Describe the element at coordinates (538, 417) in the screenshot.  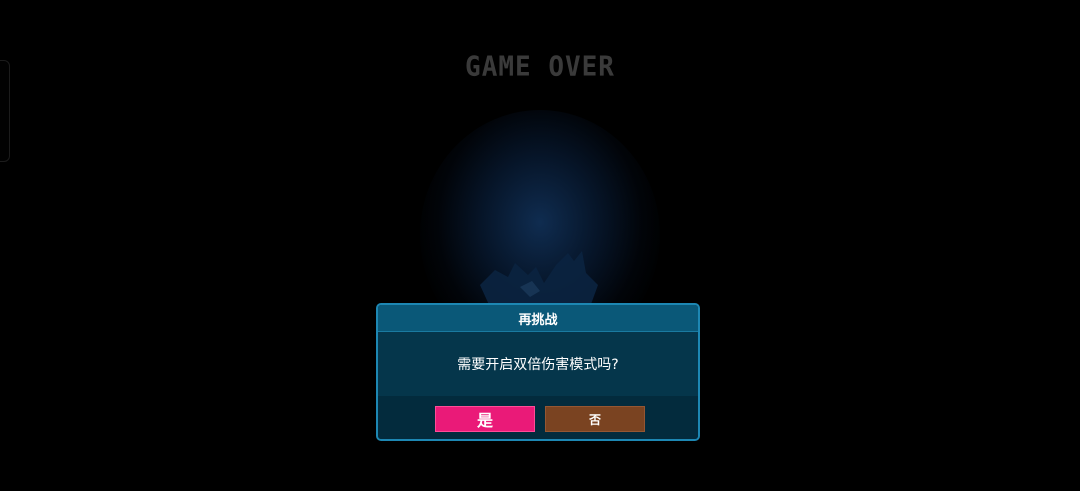
I see `dialog-footer: 是 否` at that location.